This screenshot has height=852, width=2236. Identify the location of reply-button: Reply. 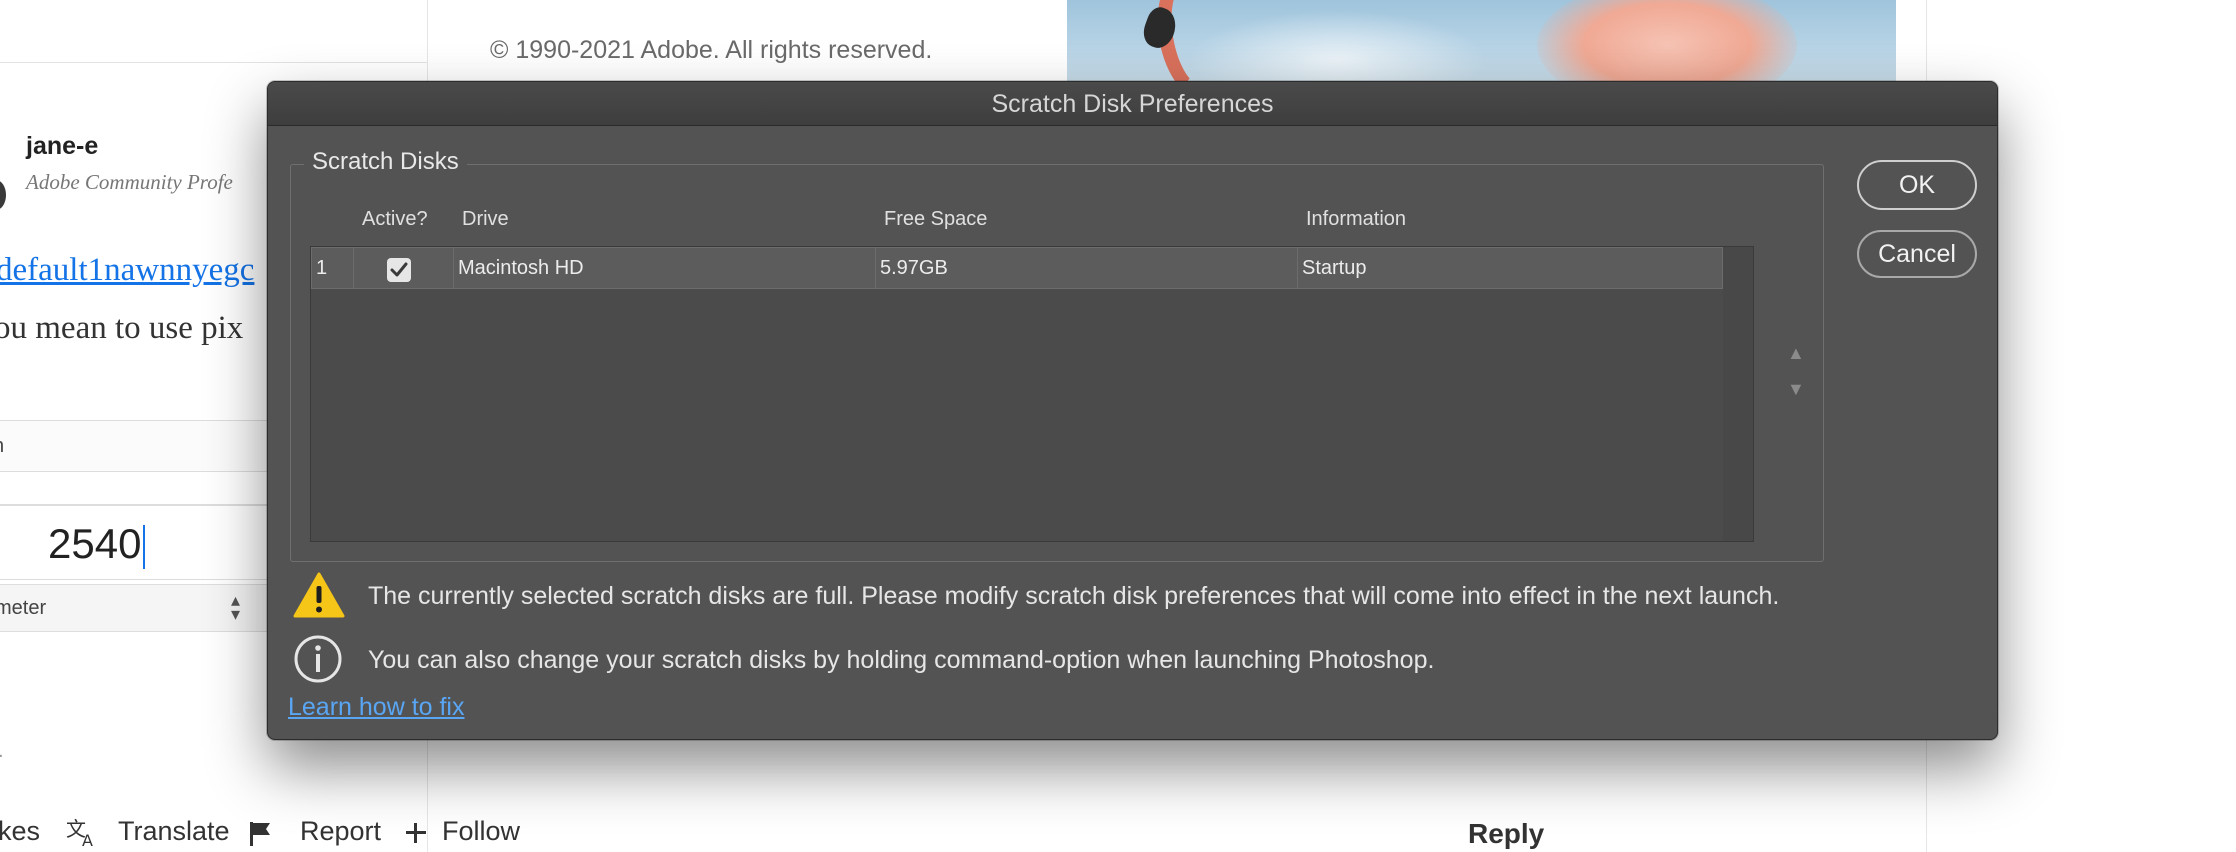
(1506, 834).